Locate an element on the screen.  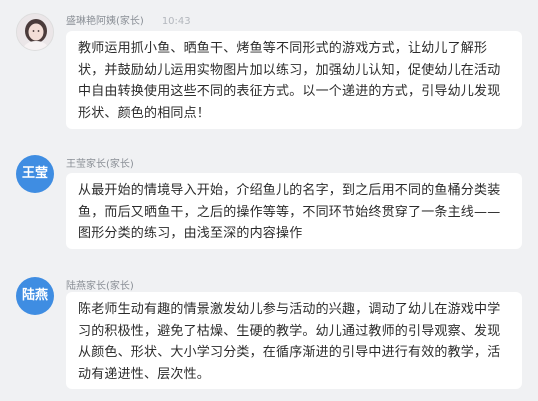
timestamp: 10:43 is located at coordinates (176, 21).